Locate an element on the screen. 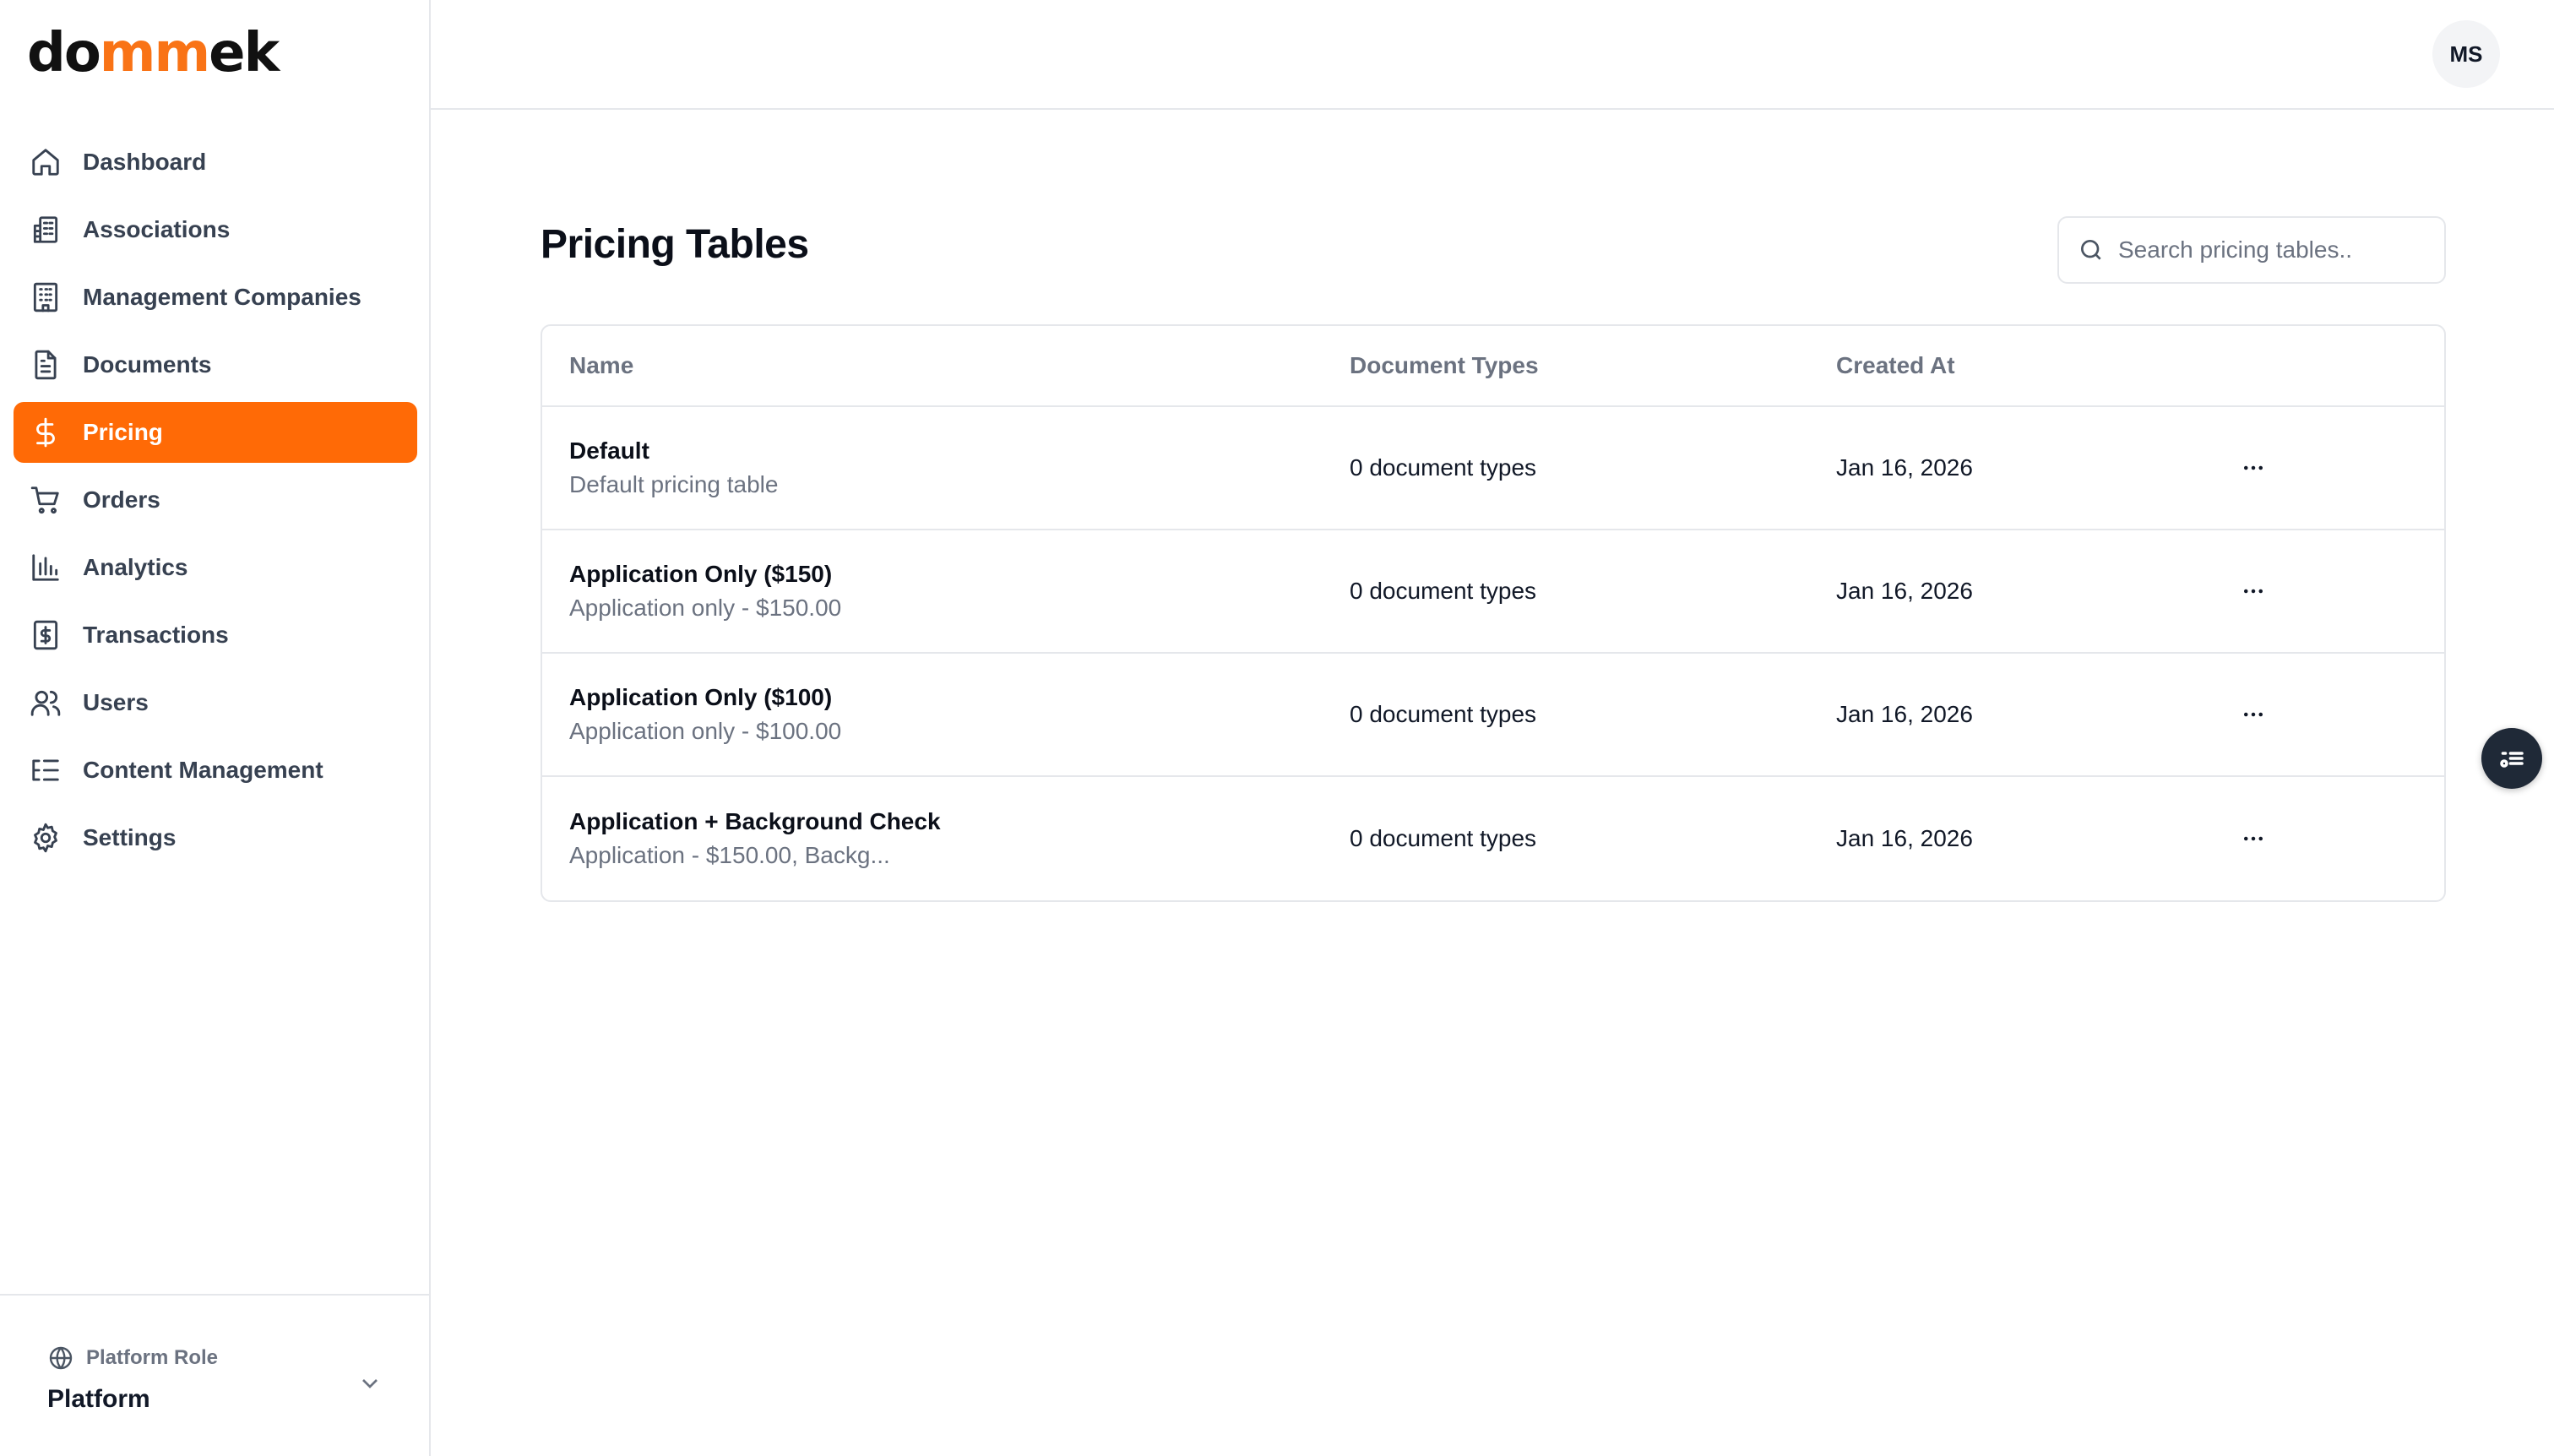 The height and width of the screenshot is (1456, 2554). sidebar-item-content-management: Content Management is located at coordinates (215, 770).